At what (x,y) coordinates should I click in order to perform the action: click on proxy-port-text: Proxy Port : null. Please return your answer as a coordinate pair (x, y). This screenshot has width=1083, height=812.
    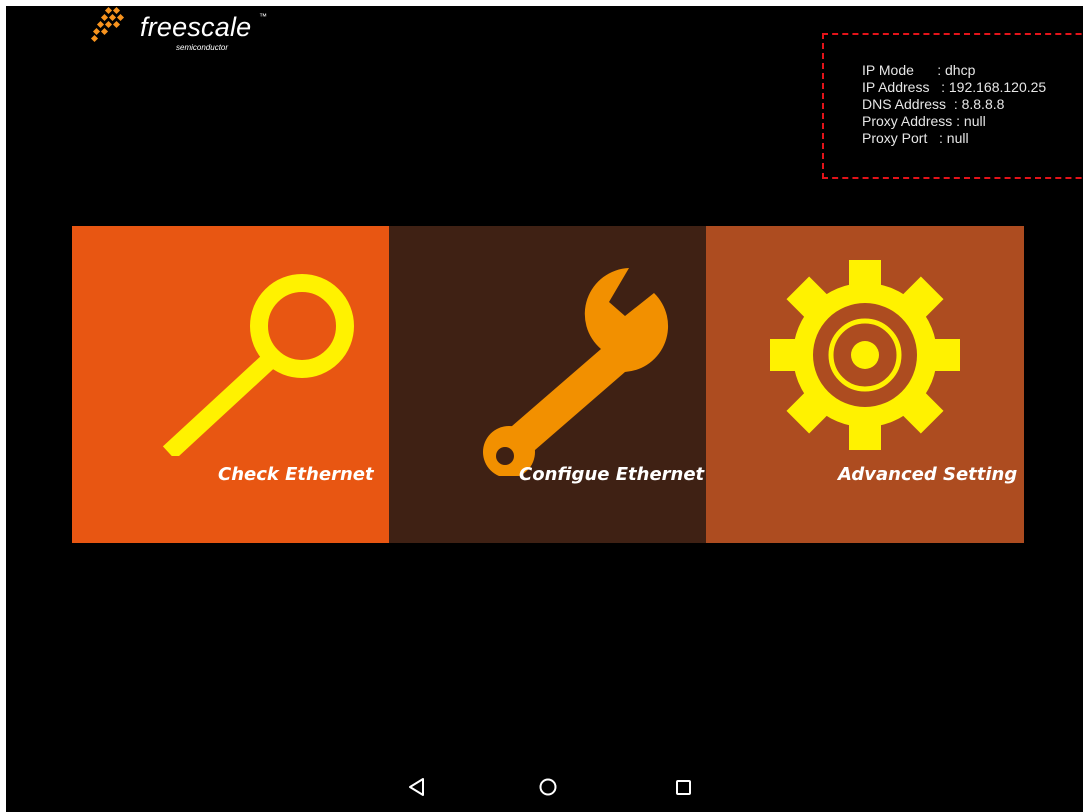
    Looking at the image, I should click on (915, 138).